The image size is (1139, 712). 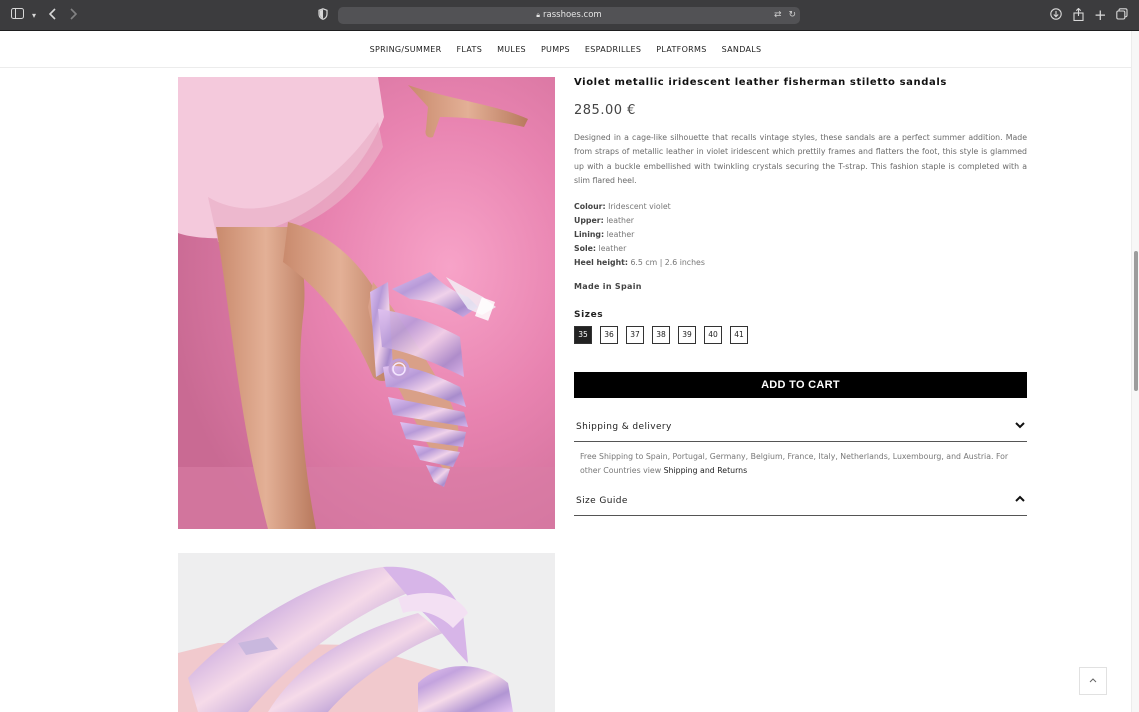 I want to click on nav-item-pumps: PUMPS, so click(x=555, y=49).